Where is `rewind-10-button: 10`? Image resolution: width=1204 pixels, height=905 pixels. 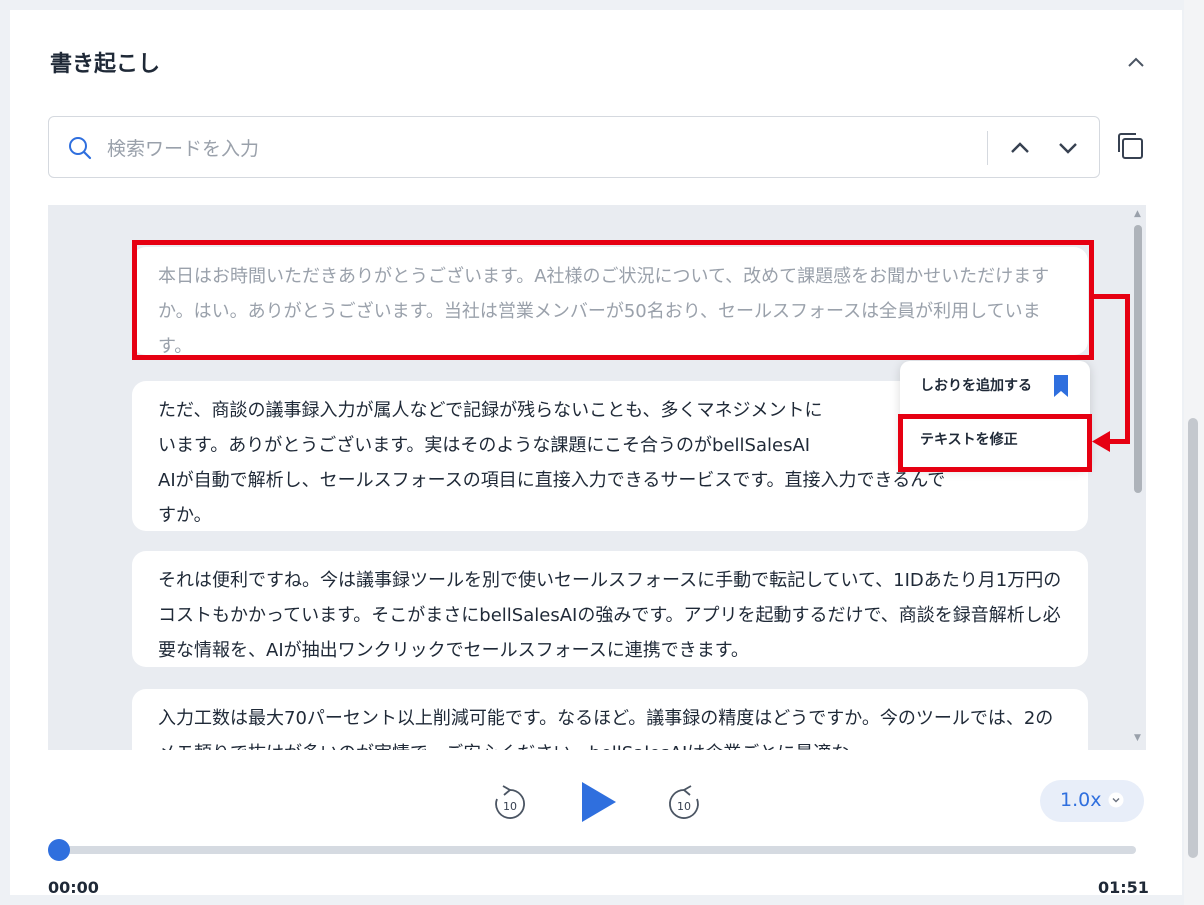
rewind-10-button: 10 is located at coordinates (510, 802).